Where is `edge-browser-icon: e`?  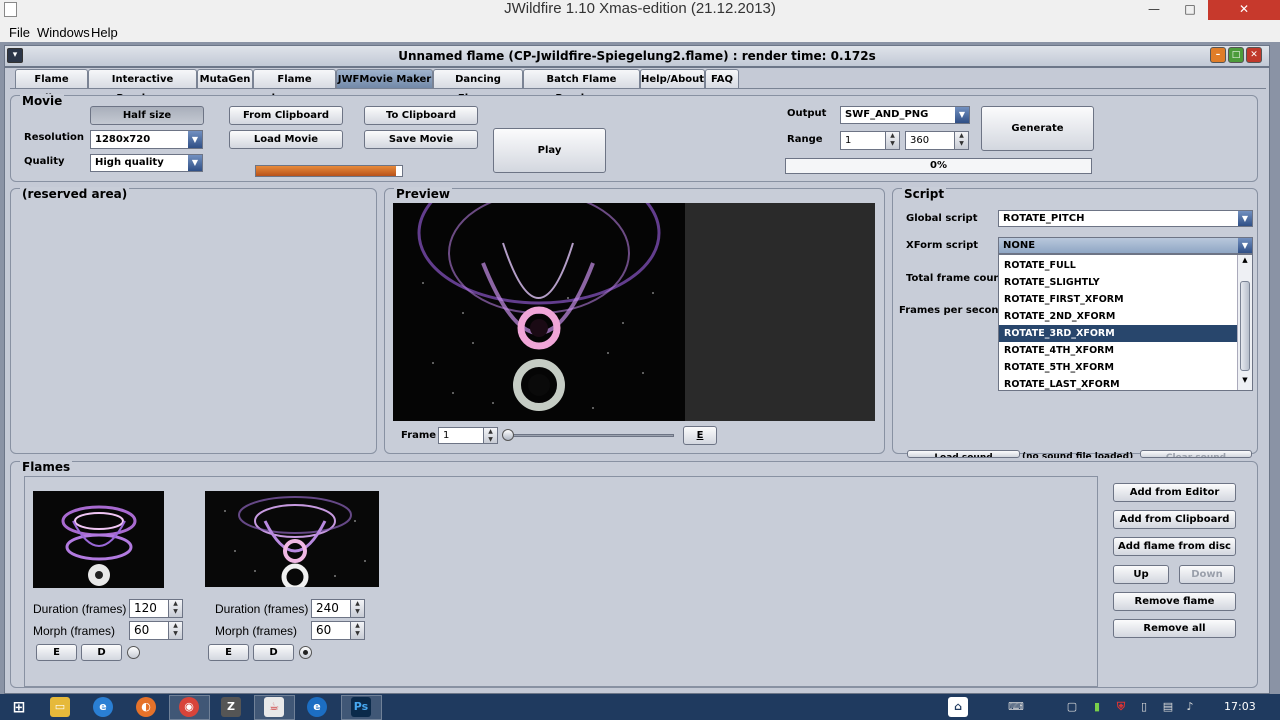 edge-browser-icon: e is located at coordinates (317, 707).